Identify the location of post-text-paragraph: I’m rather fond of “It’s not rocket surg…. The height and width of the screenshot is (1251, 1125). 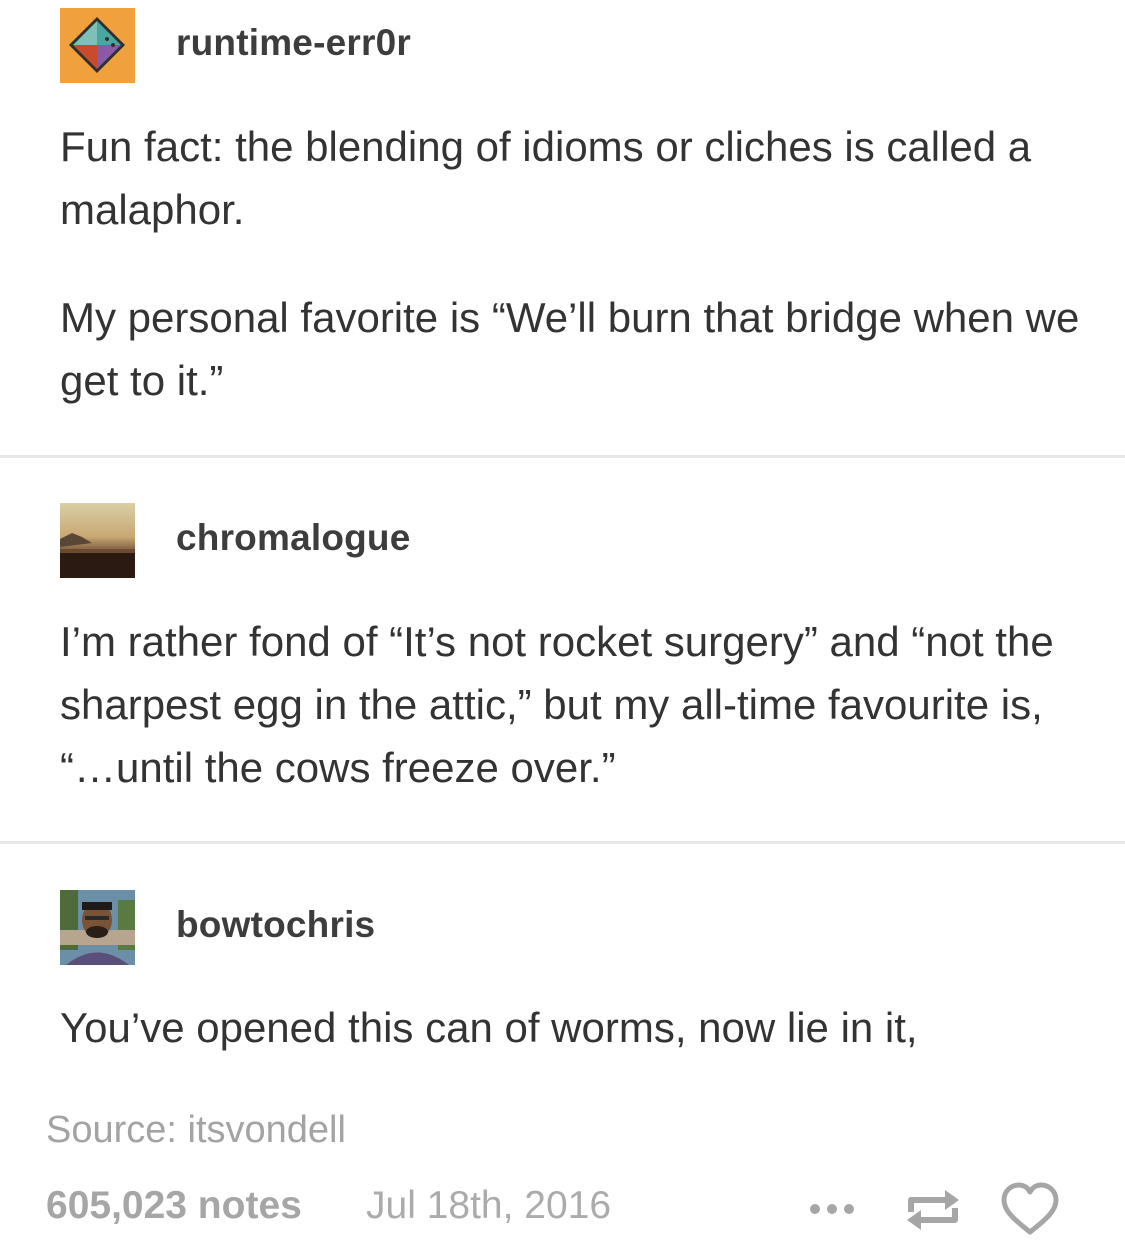
(557, 704).